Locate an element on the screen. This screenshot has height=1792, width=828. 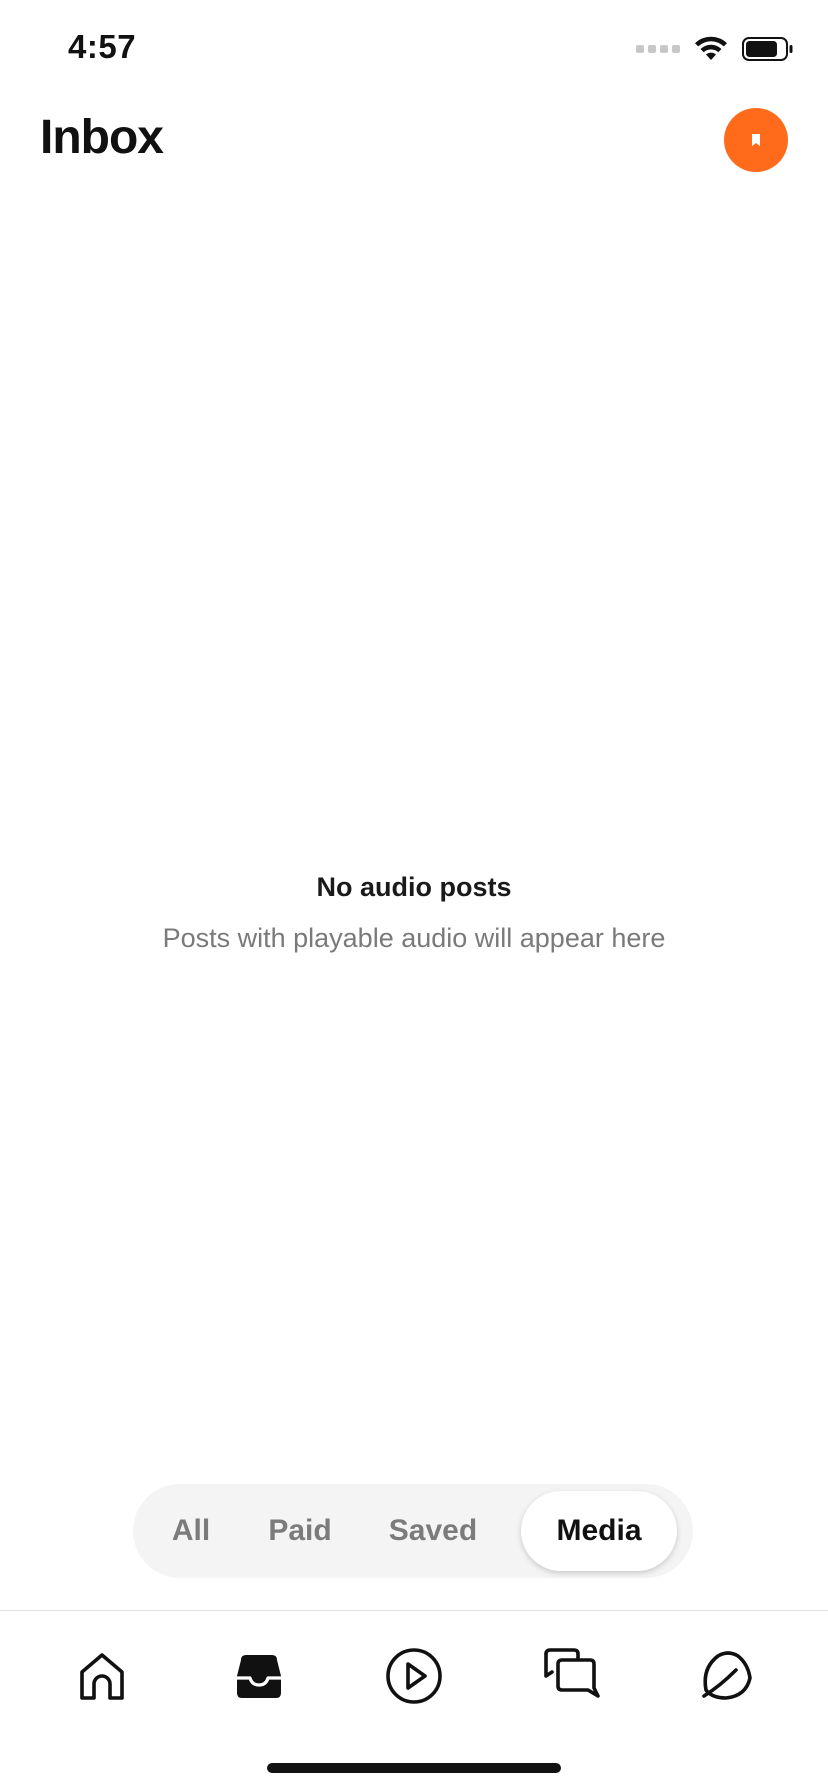
empty-state-title: No audio posts is located at coordinates (414, 887).